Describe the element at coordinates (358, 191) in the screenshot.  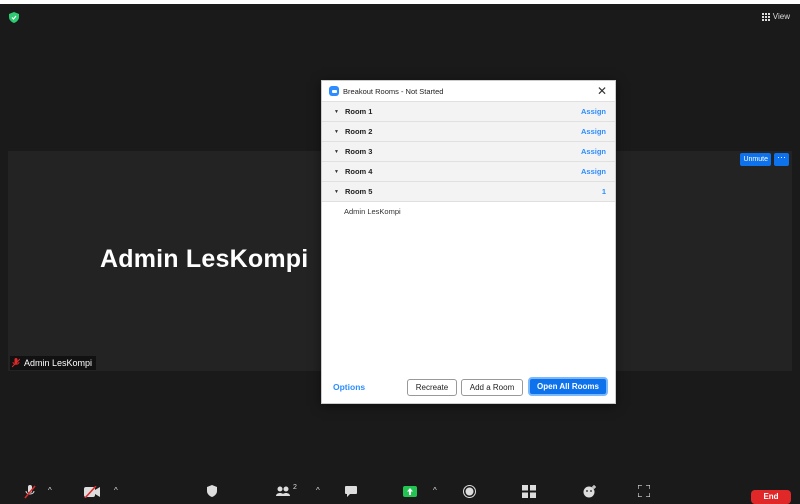
I see `room-name: Room 5` at that location.